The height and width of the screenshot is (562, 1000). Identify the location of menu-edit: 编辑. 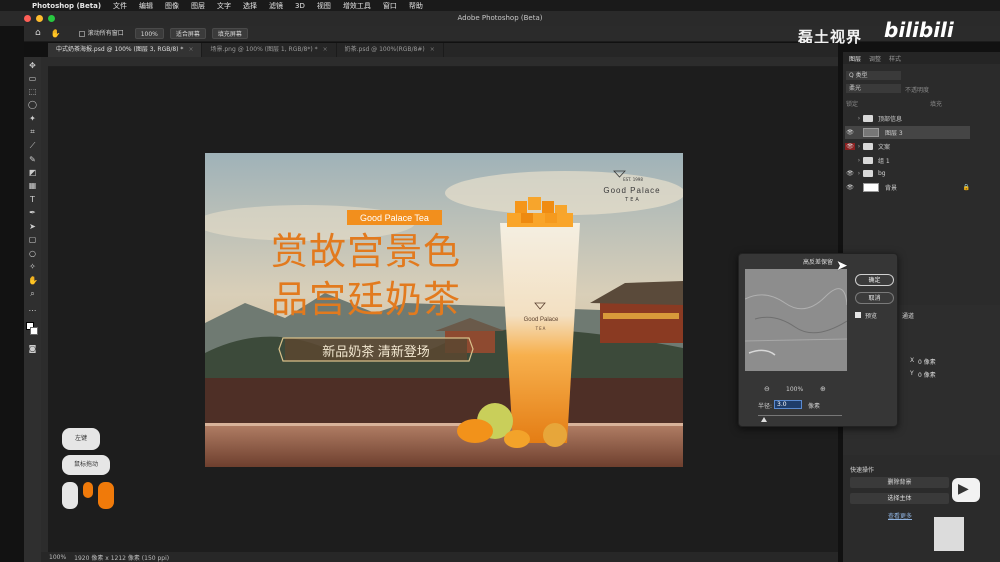
(146, 6).